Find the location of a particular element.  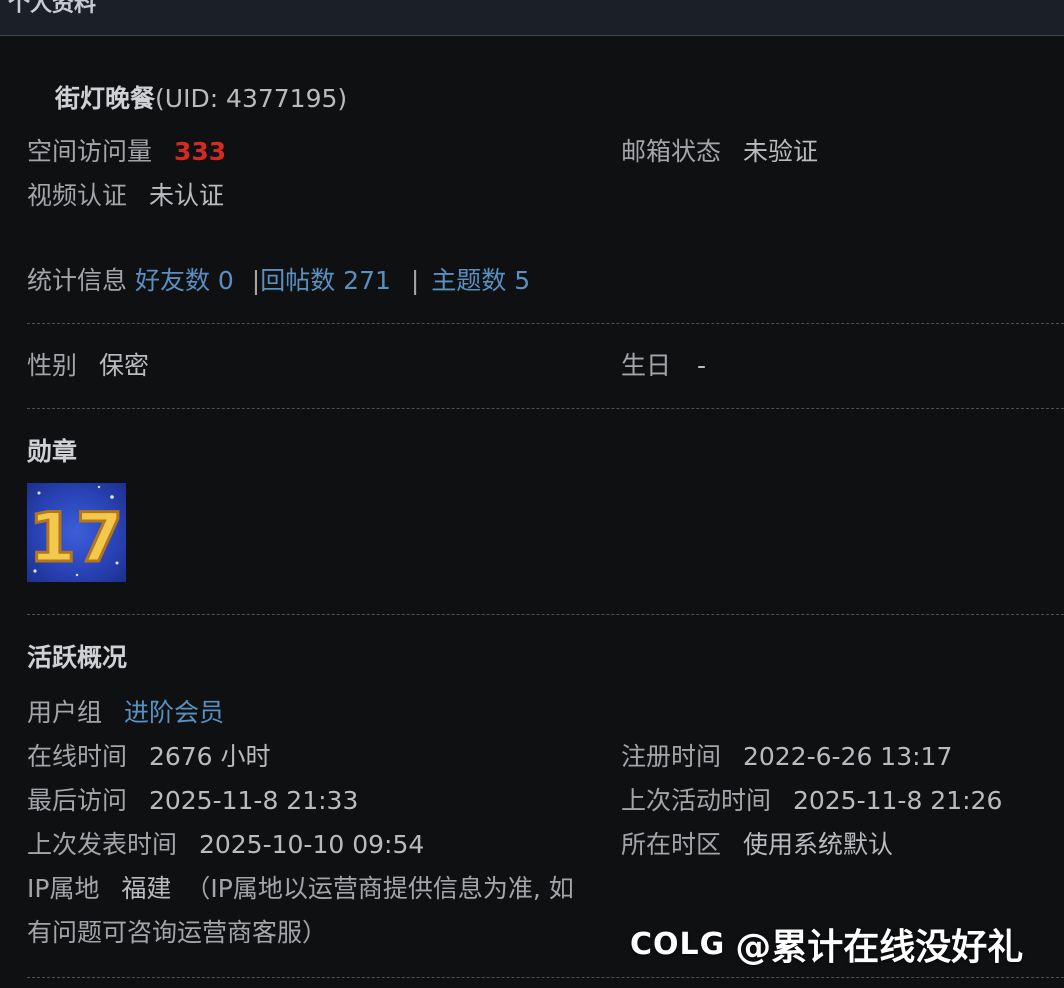

space-visits-value: 333 is located at coordinates (200, 151).